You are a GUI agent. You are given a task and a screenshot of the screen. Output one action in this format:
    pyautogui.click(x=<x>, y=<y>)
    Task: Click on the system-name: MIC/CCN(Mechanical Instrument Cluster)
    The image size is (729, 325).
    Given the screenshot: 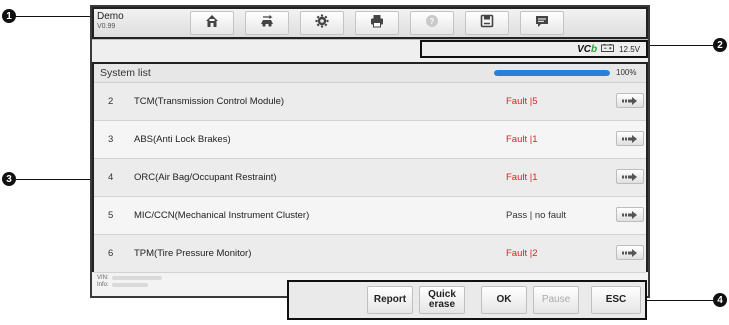 What is the action you would take?
    pyautogui.click(x=222, y=215)
    